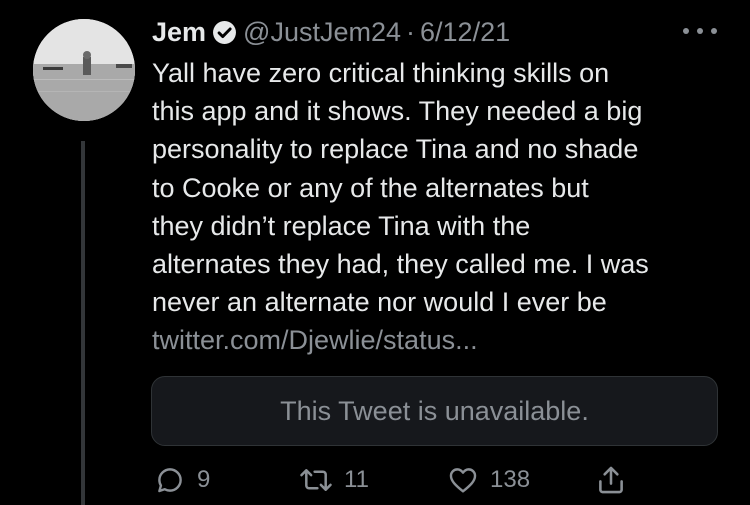 This screenshot has height=505, width=750. What do you see at coordinates (510, 479) in the screenshot?
I see `like-count: 138` at bounding box center [510, 479].